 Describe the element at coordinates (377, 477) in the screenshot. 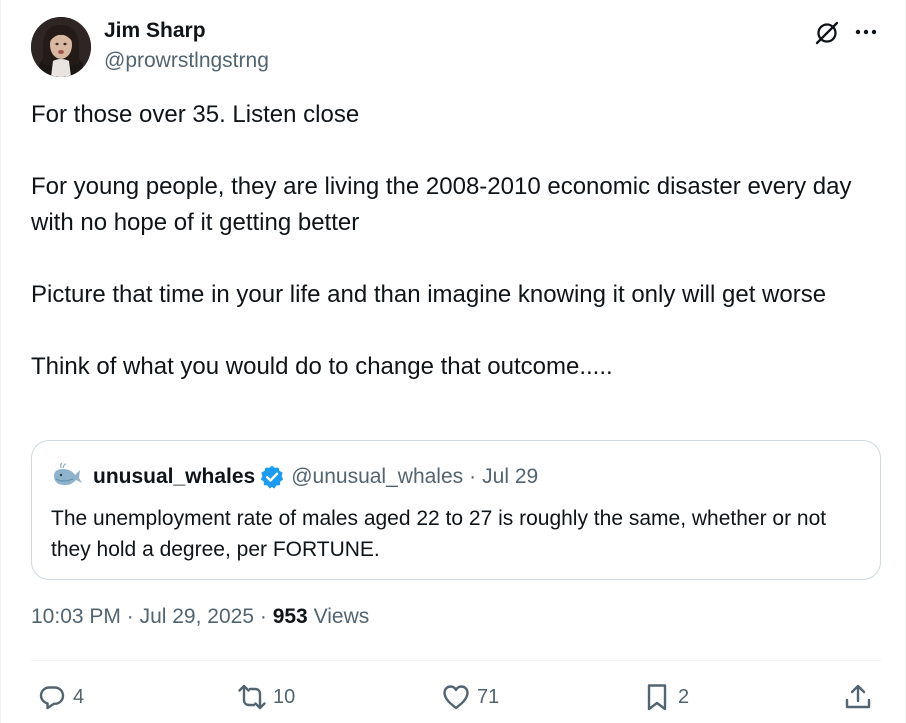

I see `quoted-author-handle: @unusual_whales` at that location.